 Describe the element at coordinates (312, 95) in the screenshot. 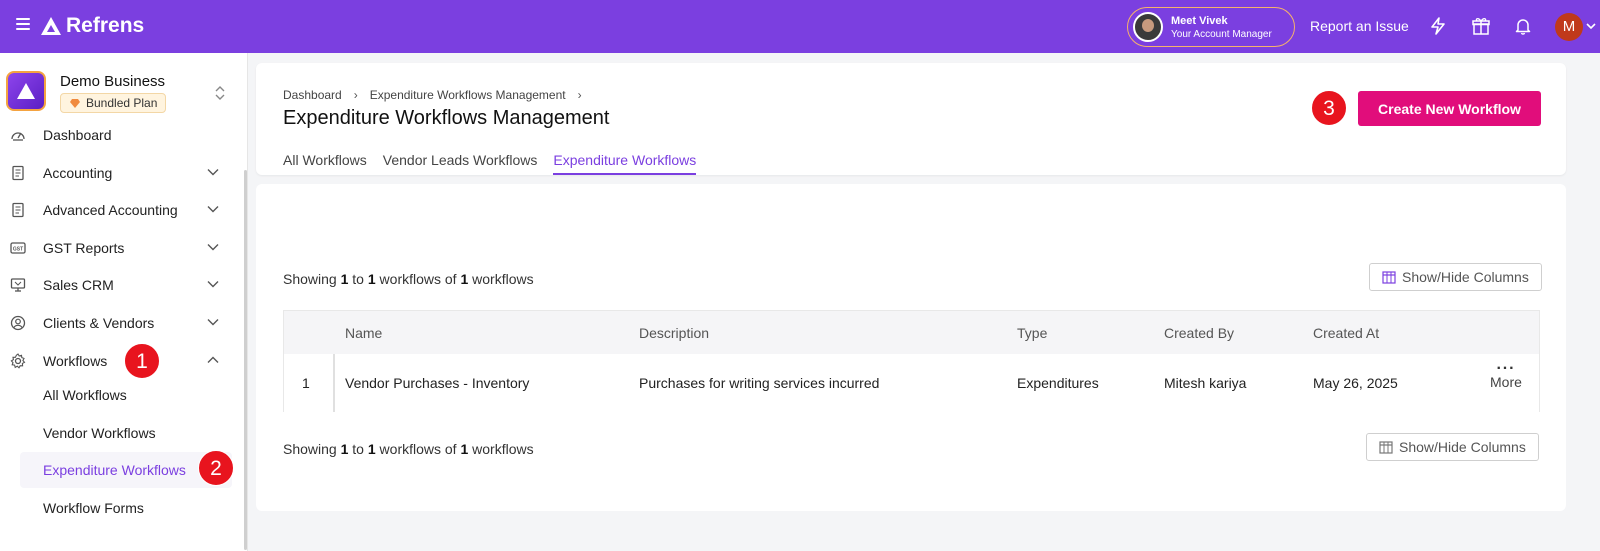

I see `breadcrumb-dashboard: Dashboard` at that location.